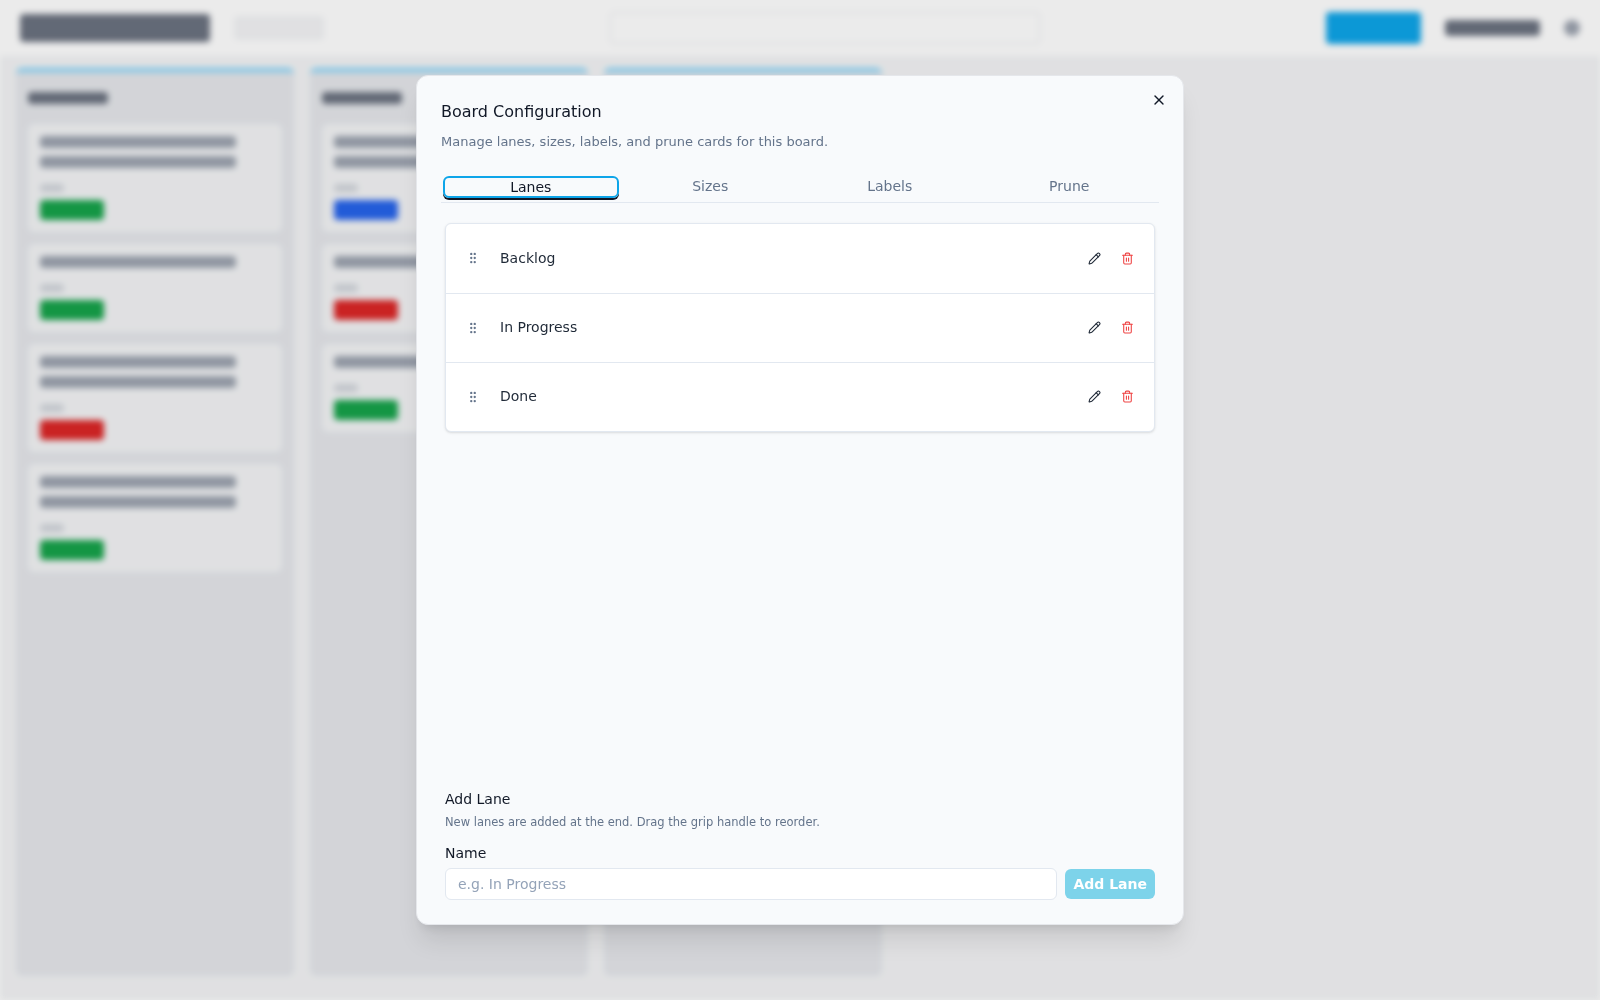  What do you see at coordinates (635, 142) in the screenshot?
I see `dialog-description: Manage lanes, sizes, labels, and prune cards for this board.` at bounding box center [635, 142].